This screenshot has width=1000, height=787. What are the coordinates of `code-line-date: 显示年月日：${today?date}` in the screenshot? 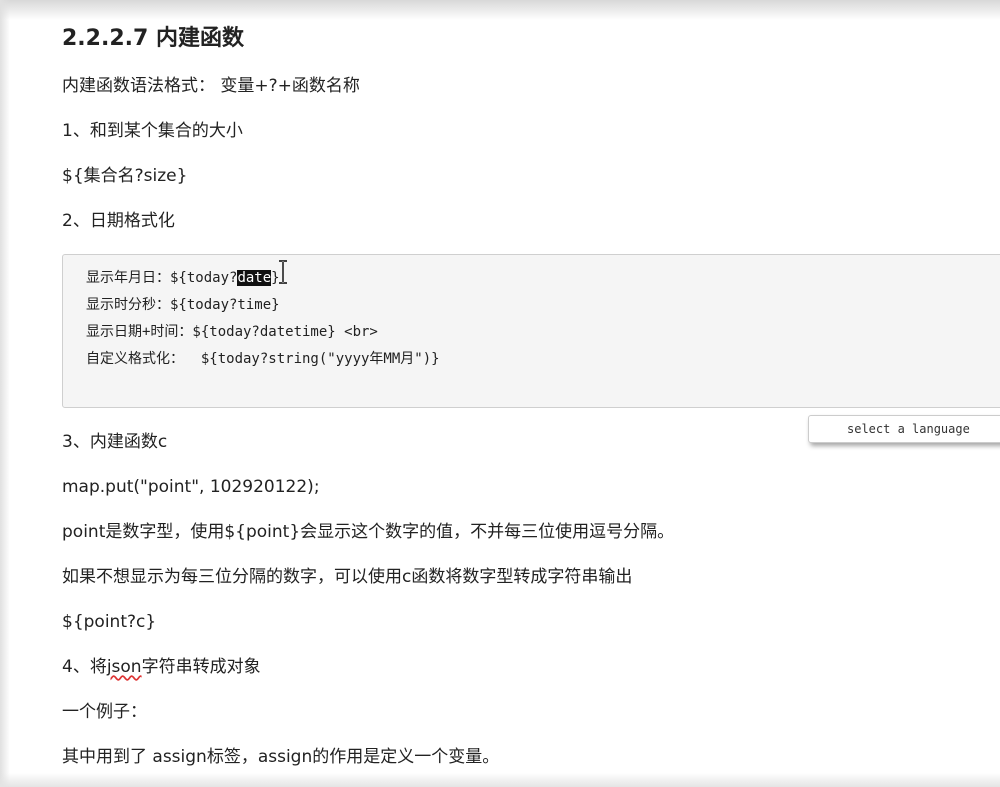 It's located at (183, 278).